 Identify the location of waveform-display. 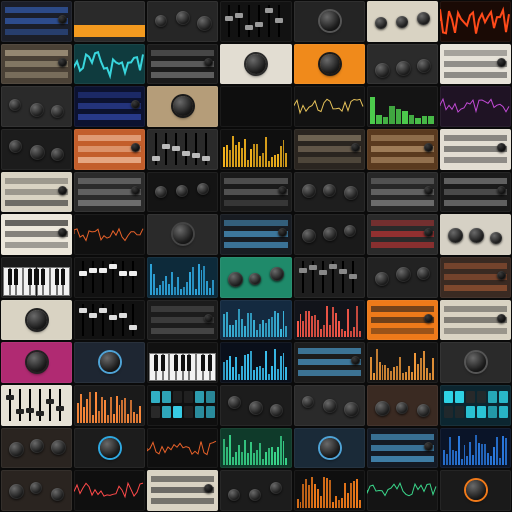
(109, 235).